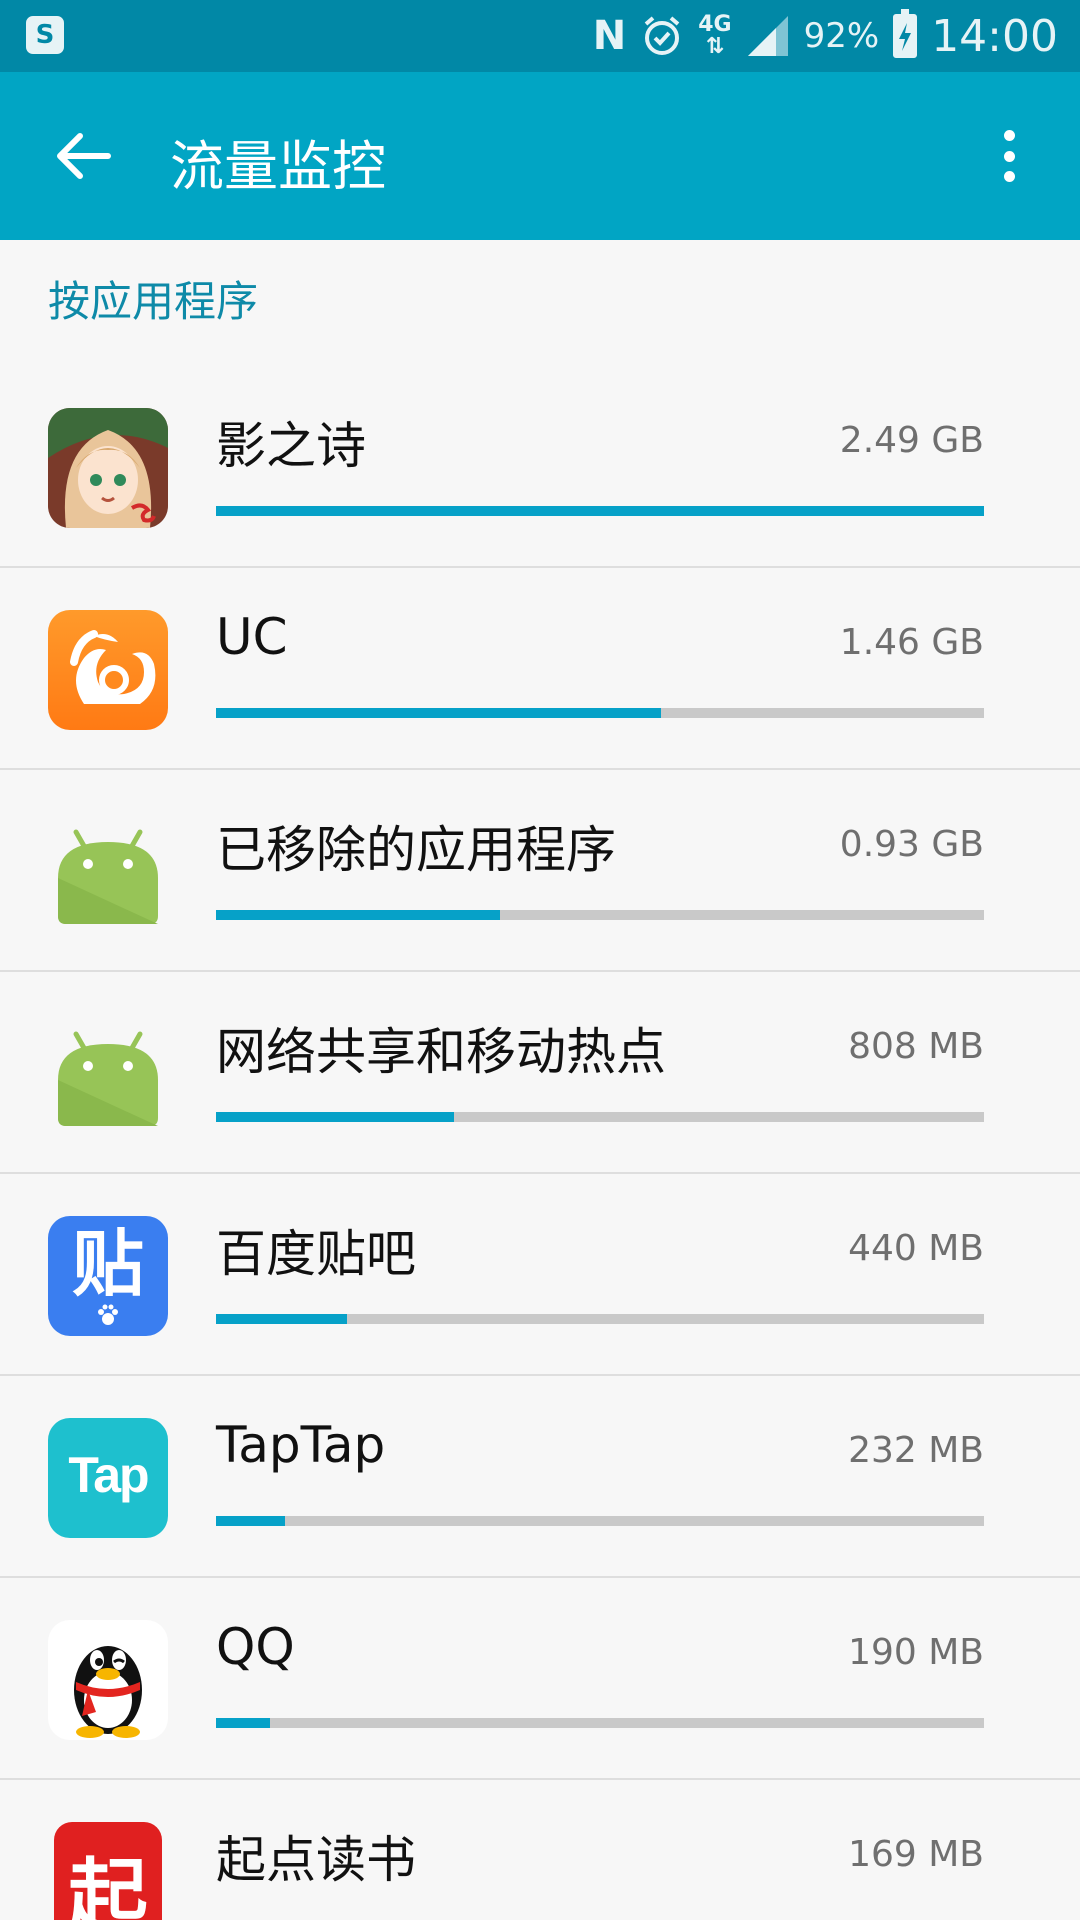  I want to click on list-item: 影之诗 2.49 GB, so click(540, 467).